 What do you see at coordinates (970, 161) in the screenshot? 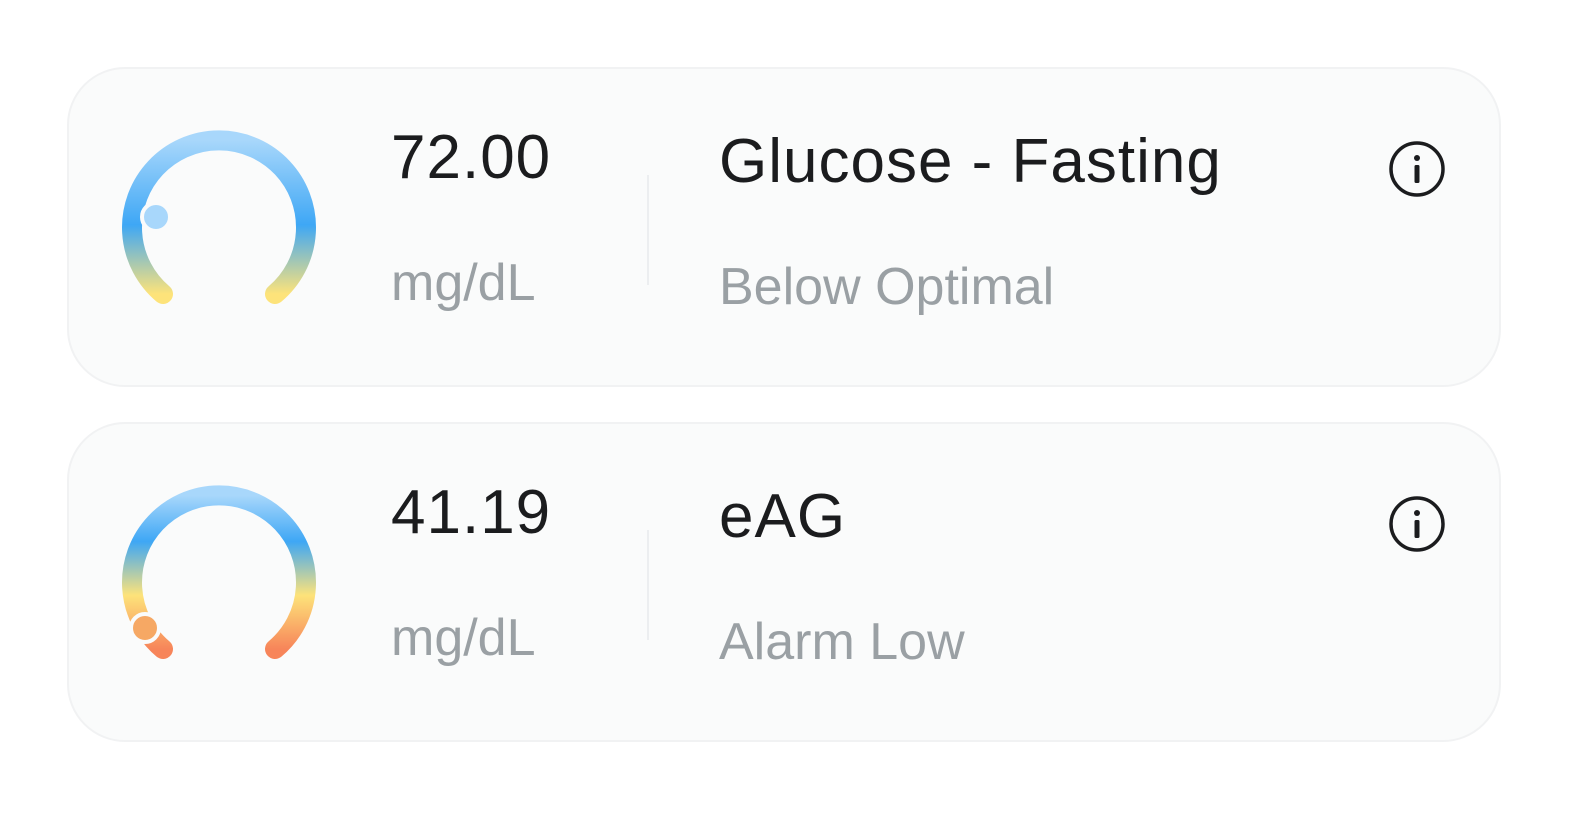
I see `metric-name: Glucose - Fasting` at bounding box center [970, 161].